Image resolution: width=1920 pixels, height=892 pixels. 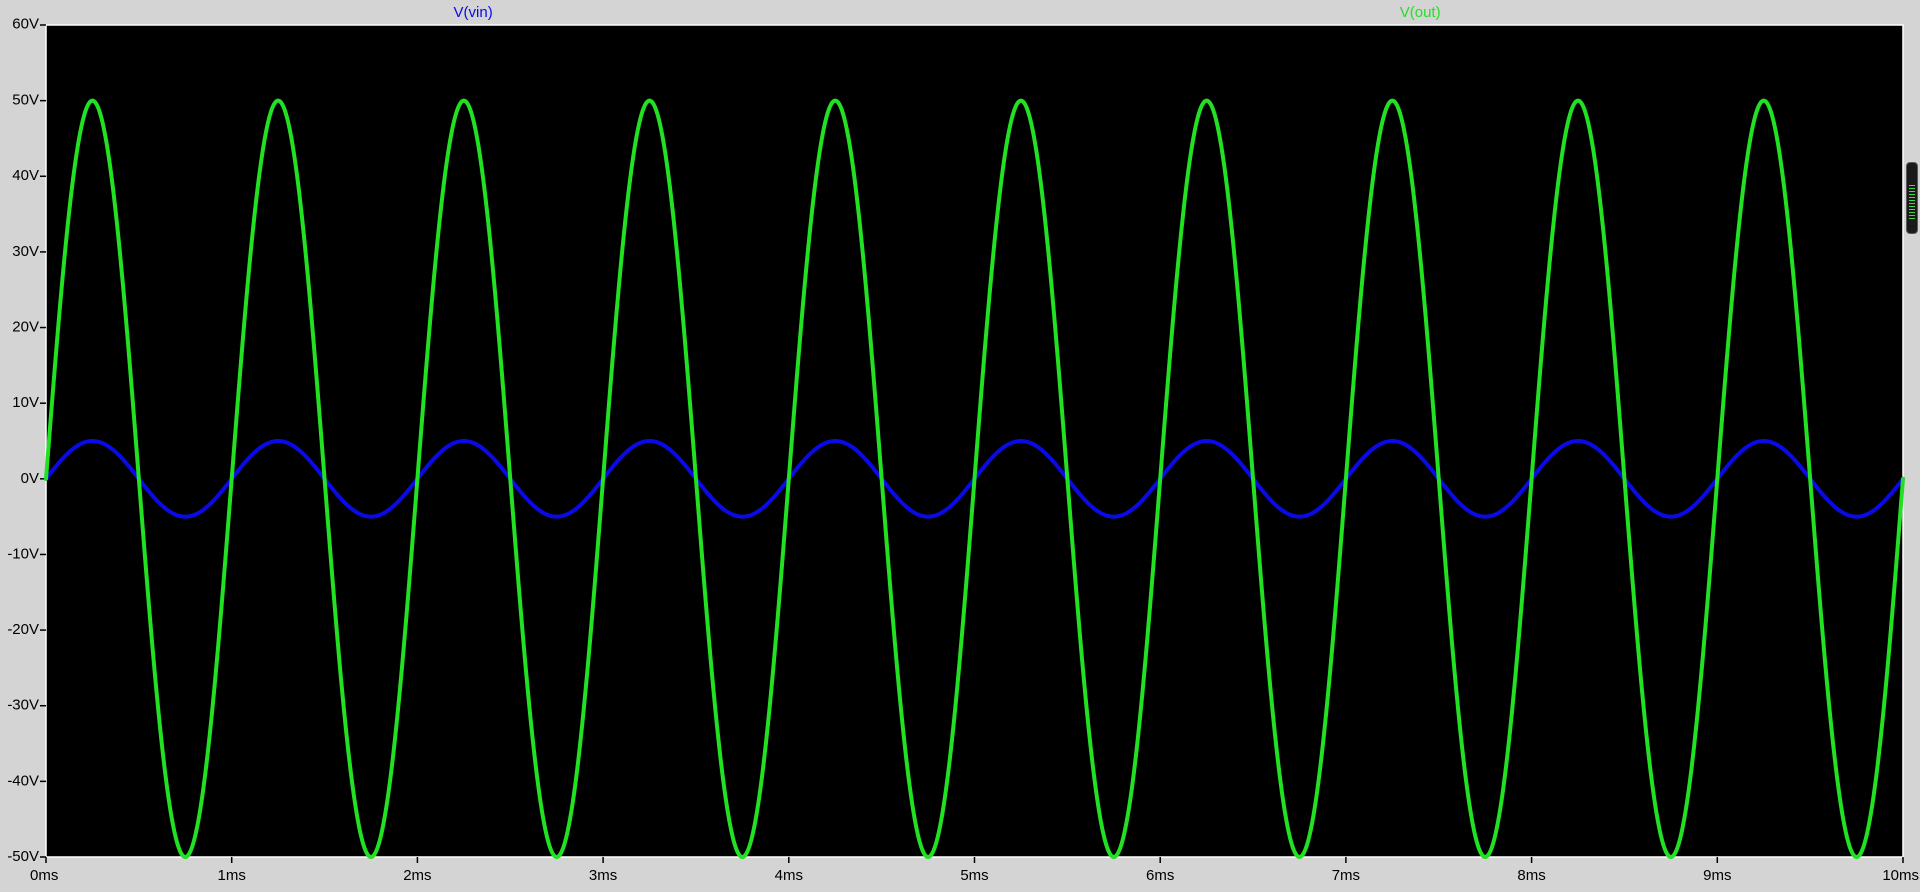 I want to click on scroll-handle, so click(x=1912, y=198).